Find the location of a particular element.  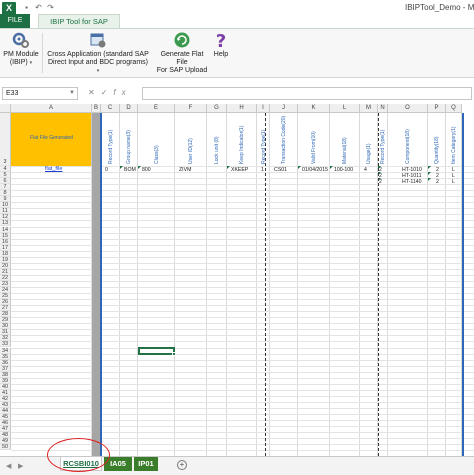

formula-bar: E33 ▼ ✕✓fx is located at coordinates (237, 93).